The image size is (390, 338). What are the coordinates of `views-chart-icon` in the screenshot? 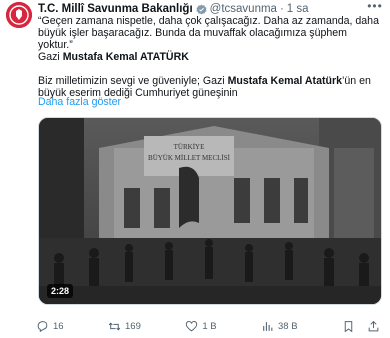 It's located at (268, 326).